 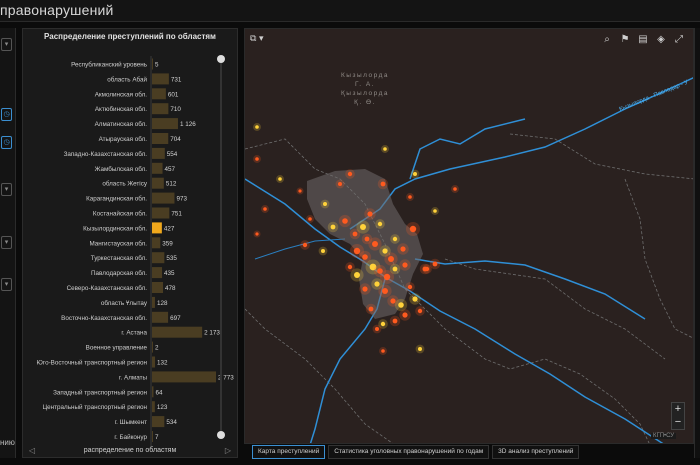 What do you see at coordinates (221, 59) in the screenshot?
I see `scrollbar-handle-top` at bounding box center [221, 59].